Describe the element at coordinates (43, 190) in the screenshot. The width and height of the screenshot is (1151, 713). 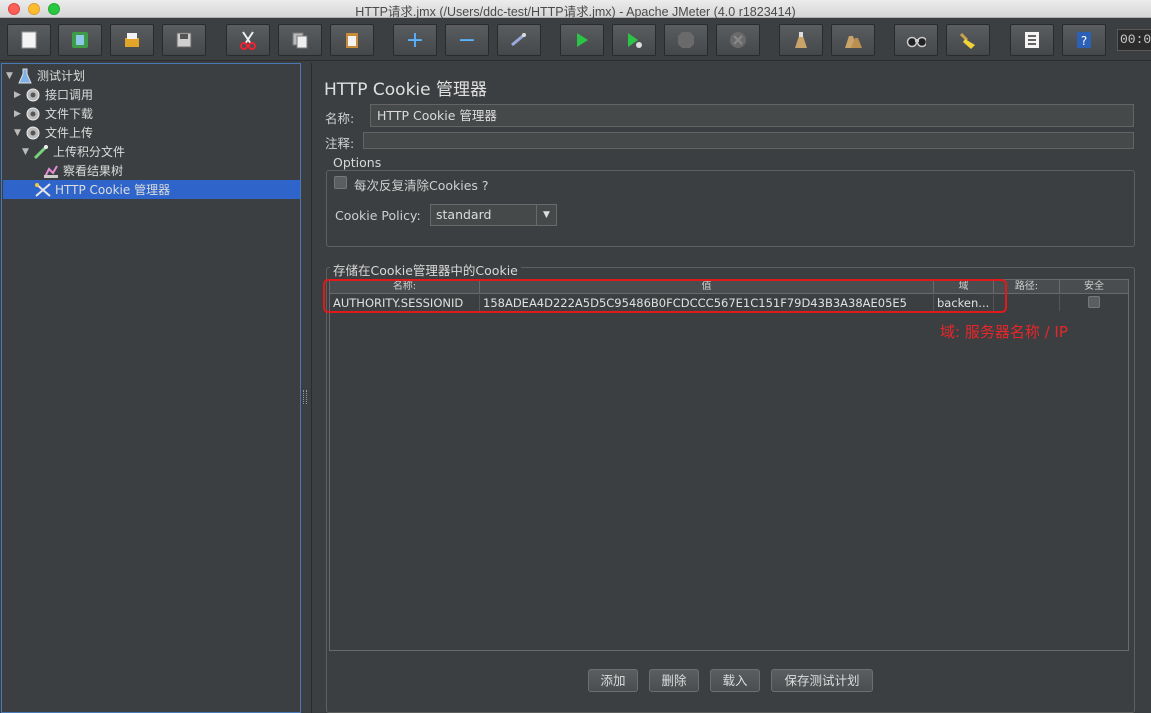
I see `config-element-icon` at that location.